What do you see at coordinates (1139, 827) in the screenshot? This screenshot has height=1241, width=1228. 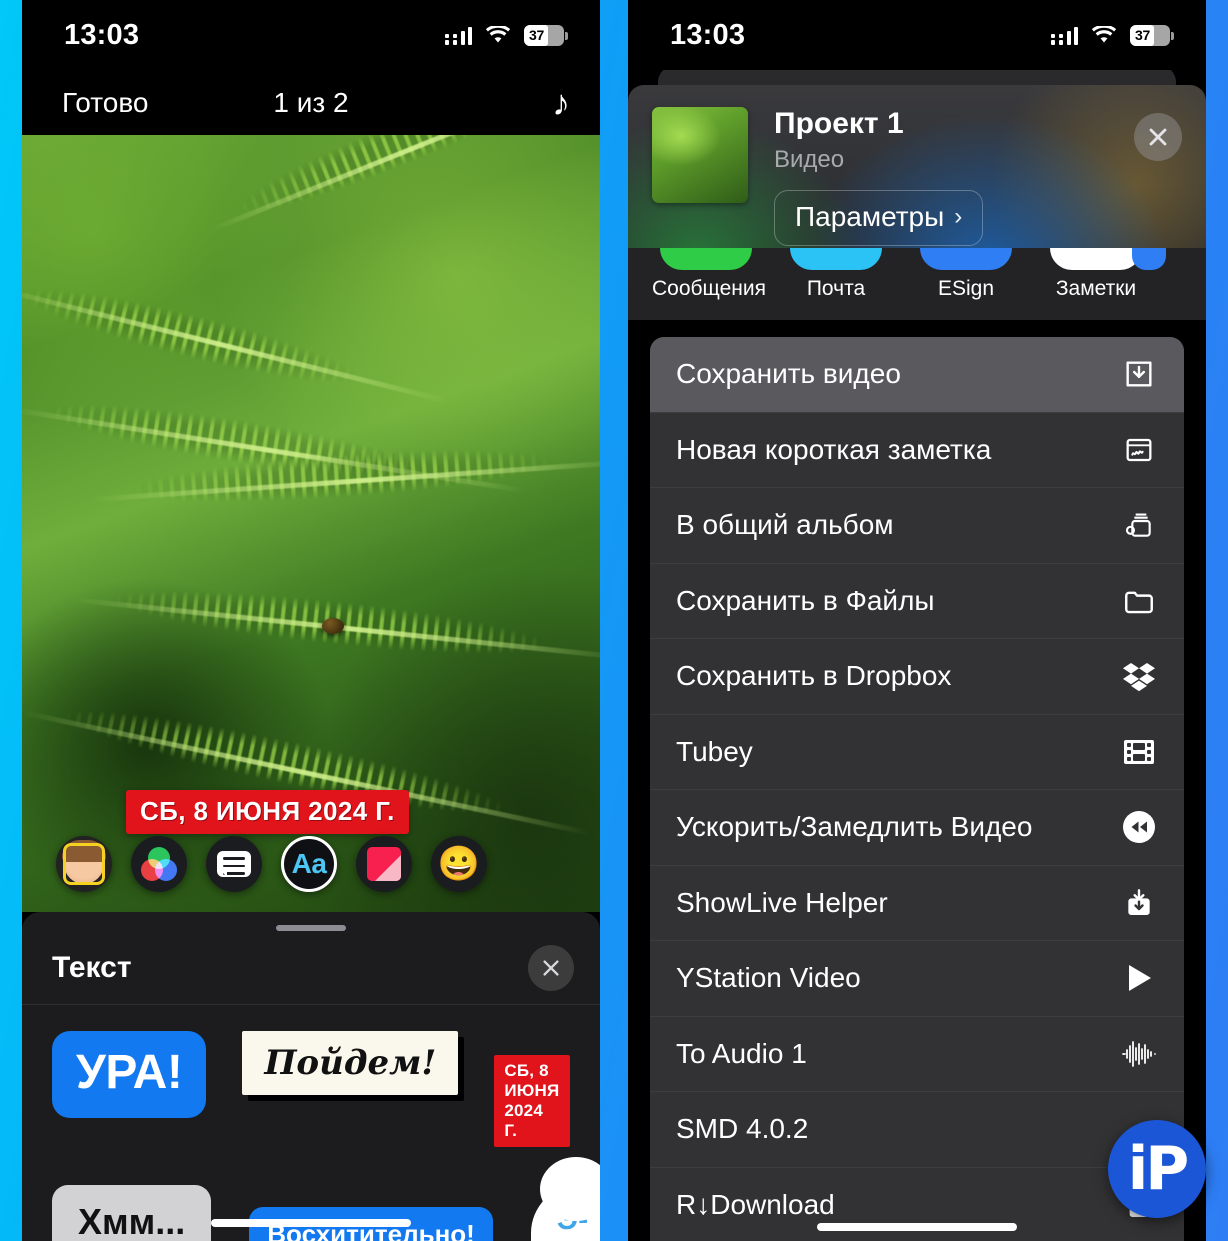 I see `rewind-icon` at bounding box center [1139, 827].